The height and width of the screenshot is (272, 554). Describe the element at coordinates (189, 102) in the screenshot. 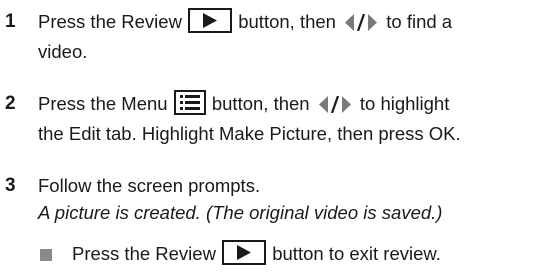

I see `menu-button-icon` at that location.